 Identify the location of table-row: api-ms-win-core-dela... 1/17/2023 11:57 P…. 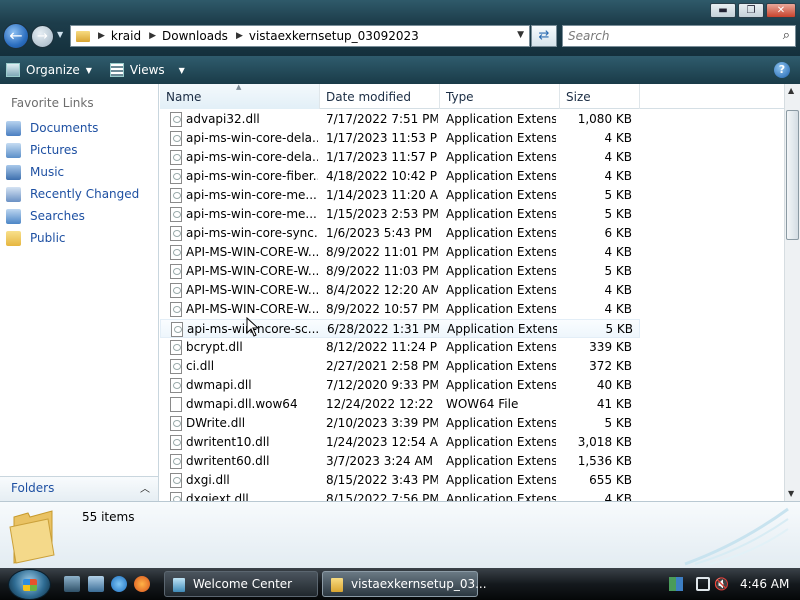
(400, 157).